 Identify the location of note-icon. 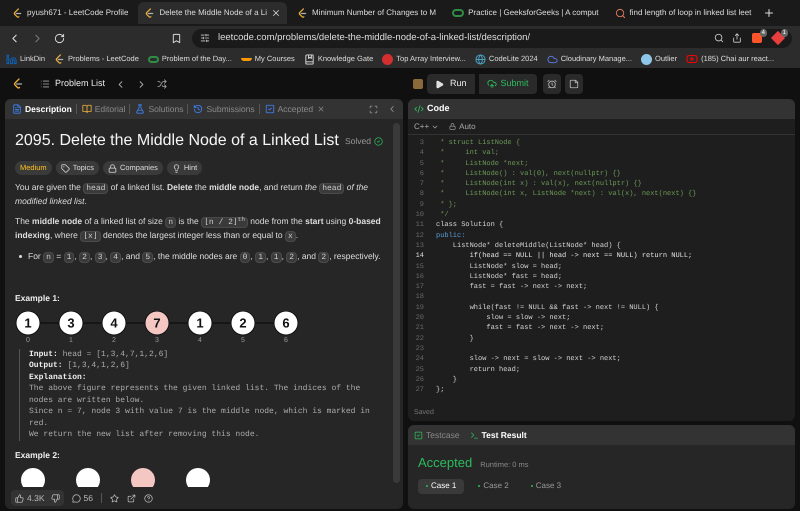
(573, 84).